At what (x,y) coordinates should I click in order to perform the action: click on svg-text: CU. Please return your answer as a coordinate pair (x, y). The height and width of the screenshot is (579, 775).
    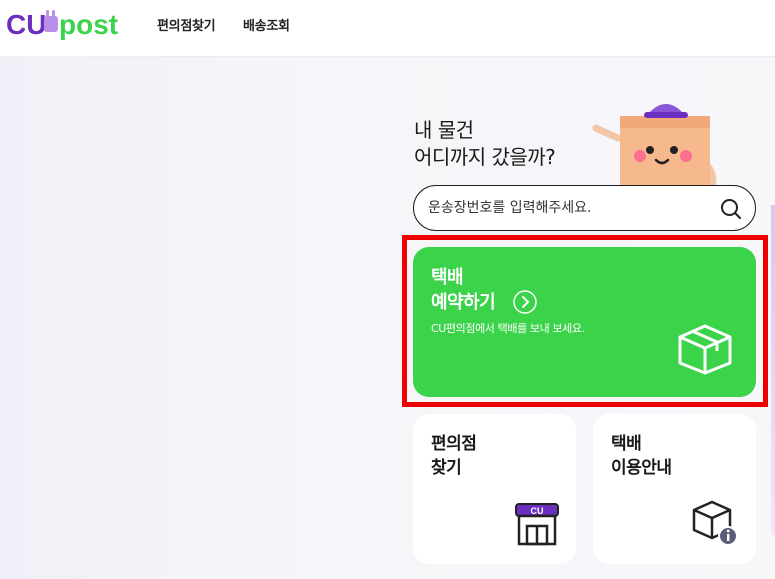
    Looking at the image, I should click on (26, 24).